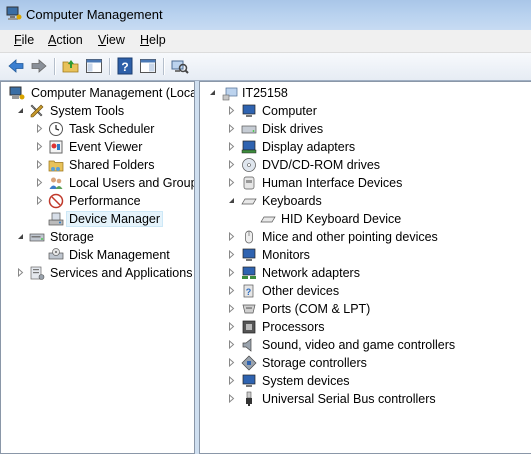 The image size is (531, 454). I want to click on device-tree-root: IT25158, so click(365, 93).